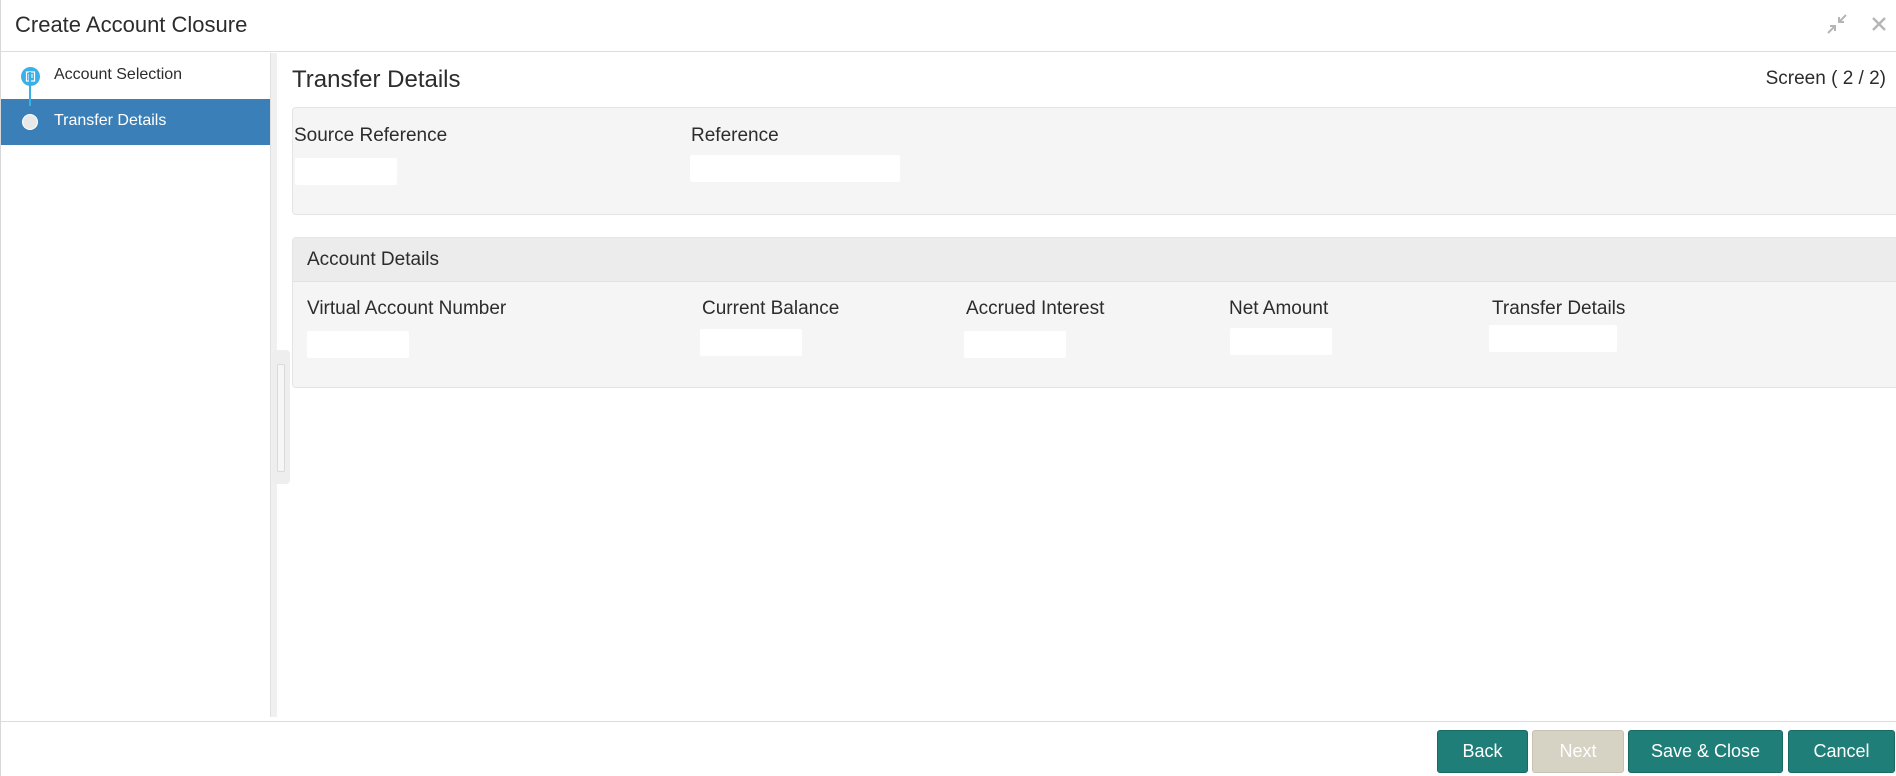  I want to click on transfer-details-label: Transfer Details, so click(1559, 308).